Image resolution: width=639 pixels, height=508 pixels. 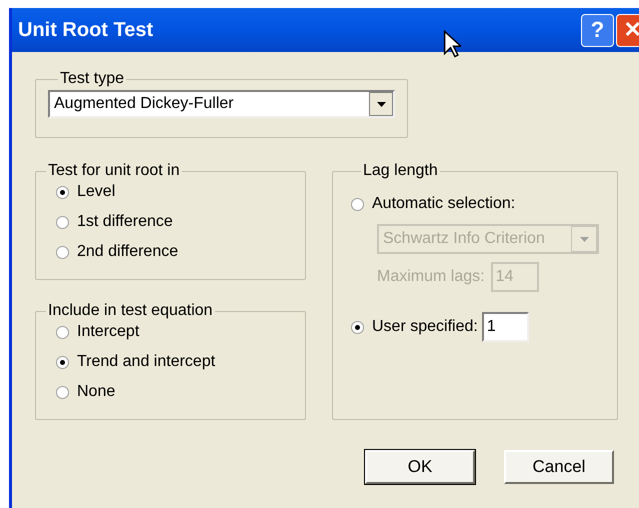 I want to click on option-label: Trend and intercept, so click(x=146, y=362).